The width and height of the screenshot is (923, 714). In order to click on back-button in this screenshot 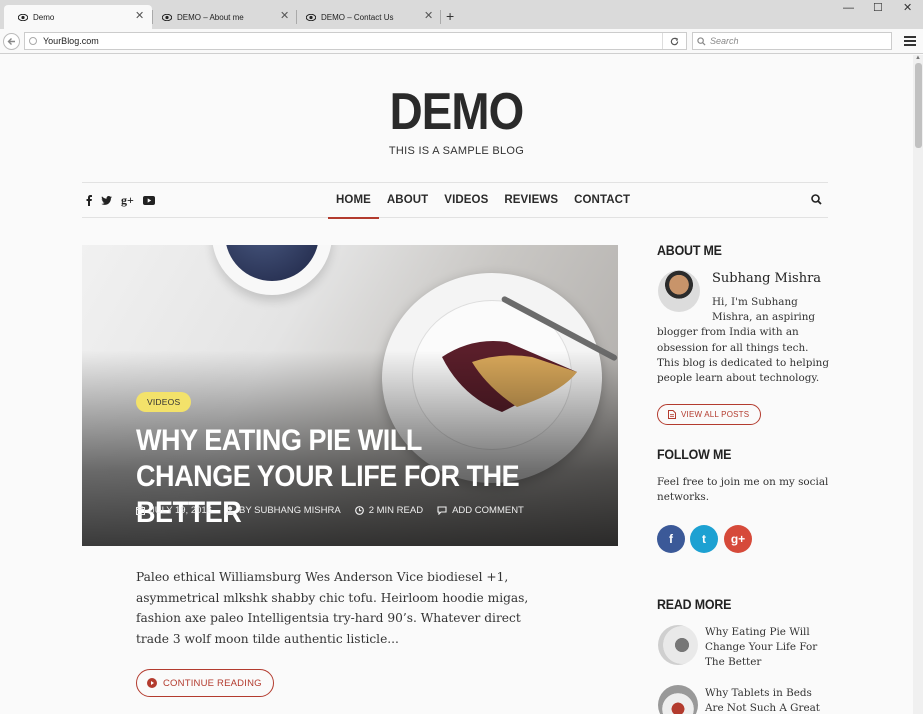, I will do `click(11, 41)`.